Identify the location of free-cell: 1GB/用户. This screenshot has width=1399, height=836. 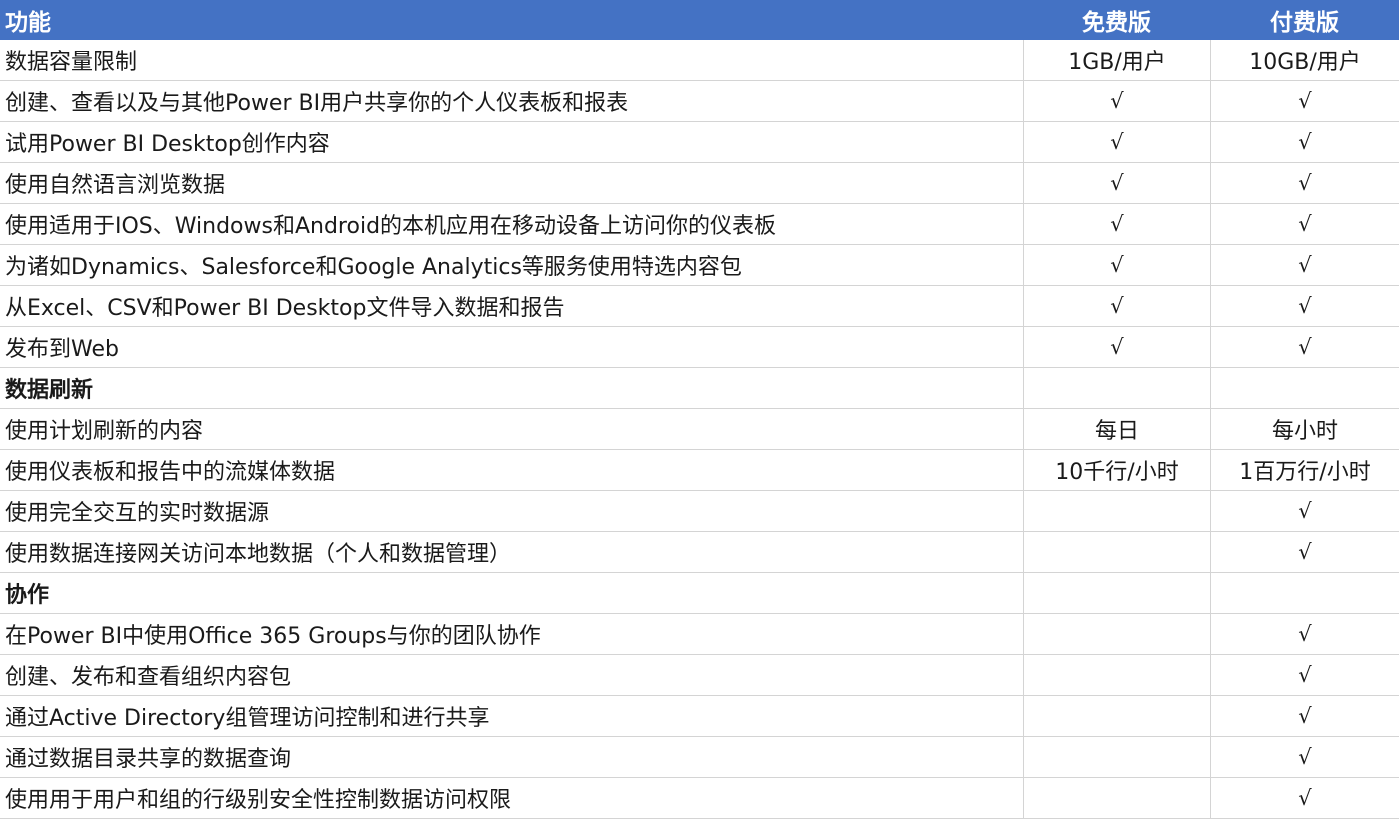
(1116, 60).